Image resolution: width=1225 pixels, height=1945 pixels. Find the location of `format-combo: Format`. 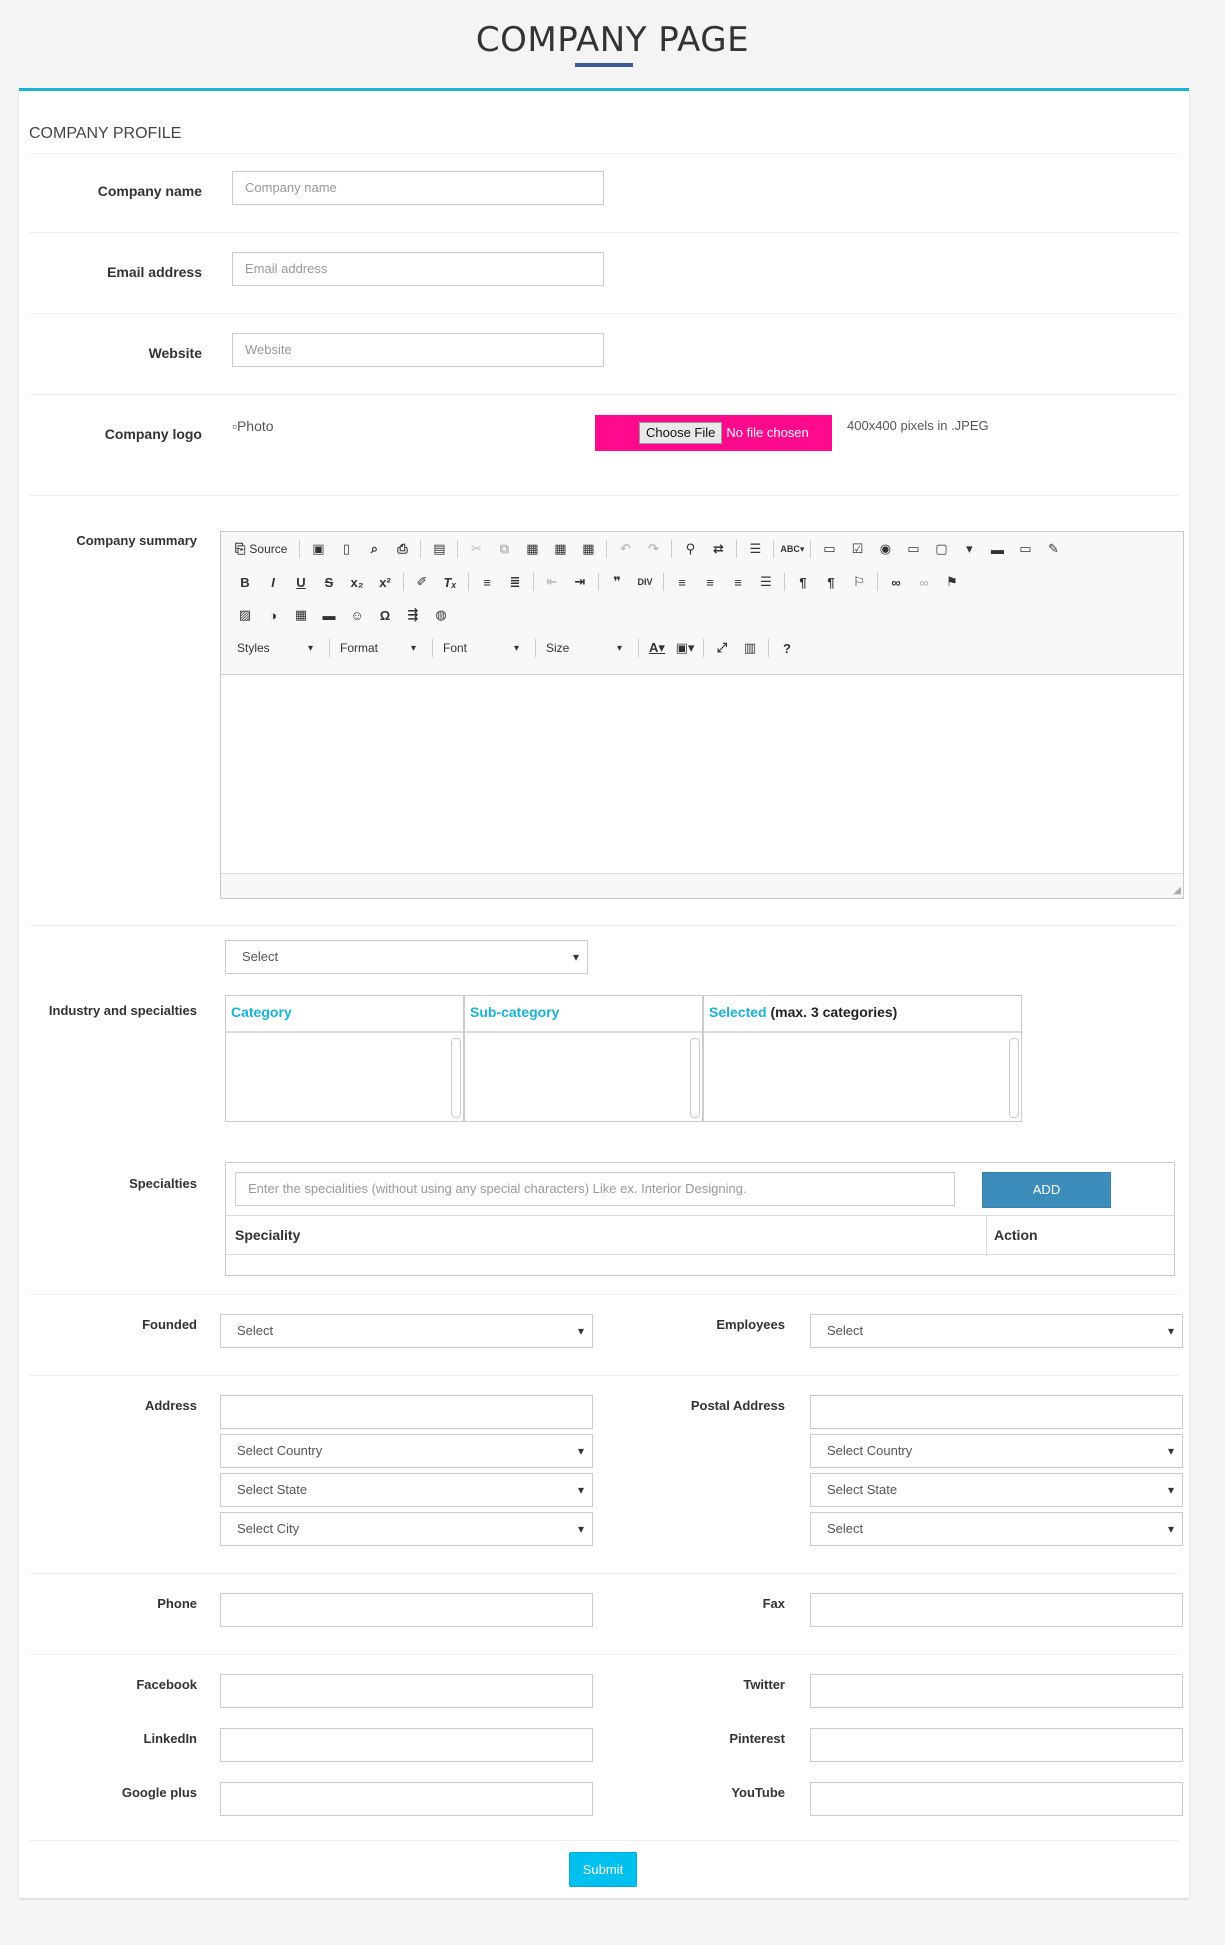

format-combo: Format is located at coordinates (378, 648).